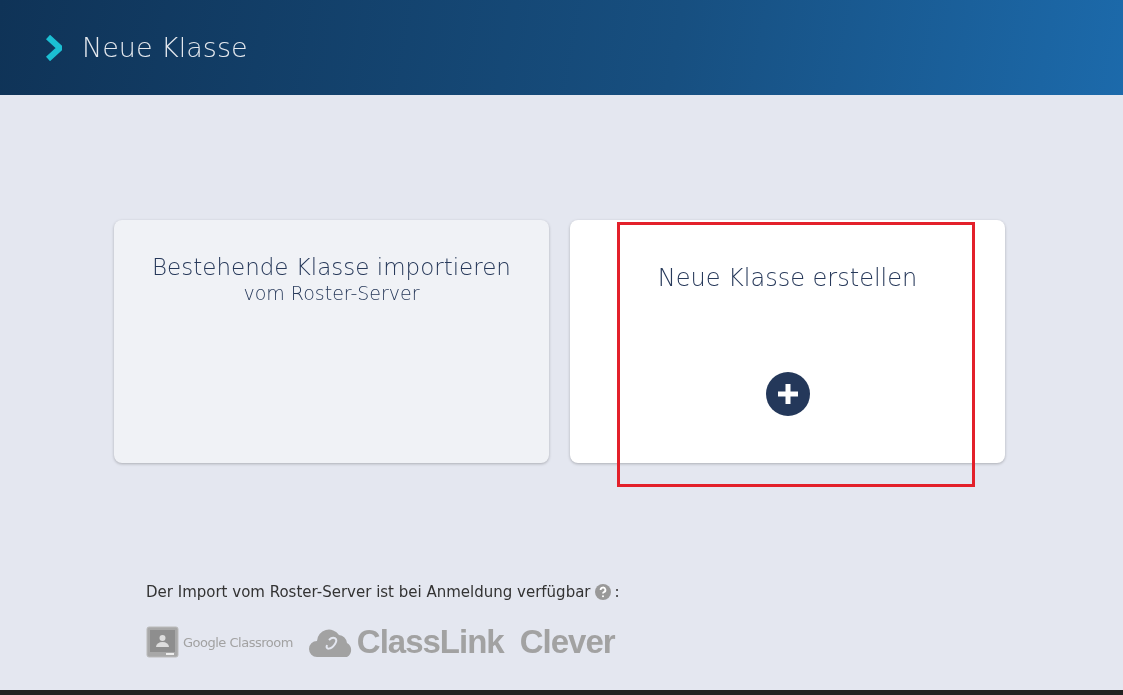  I want to click on chevron-icon, so click(54, 47).